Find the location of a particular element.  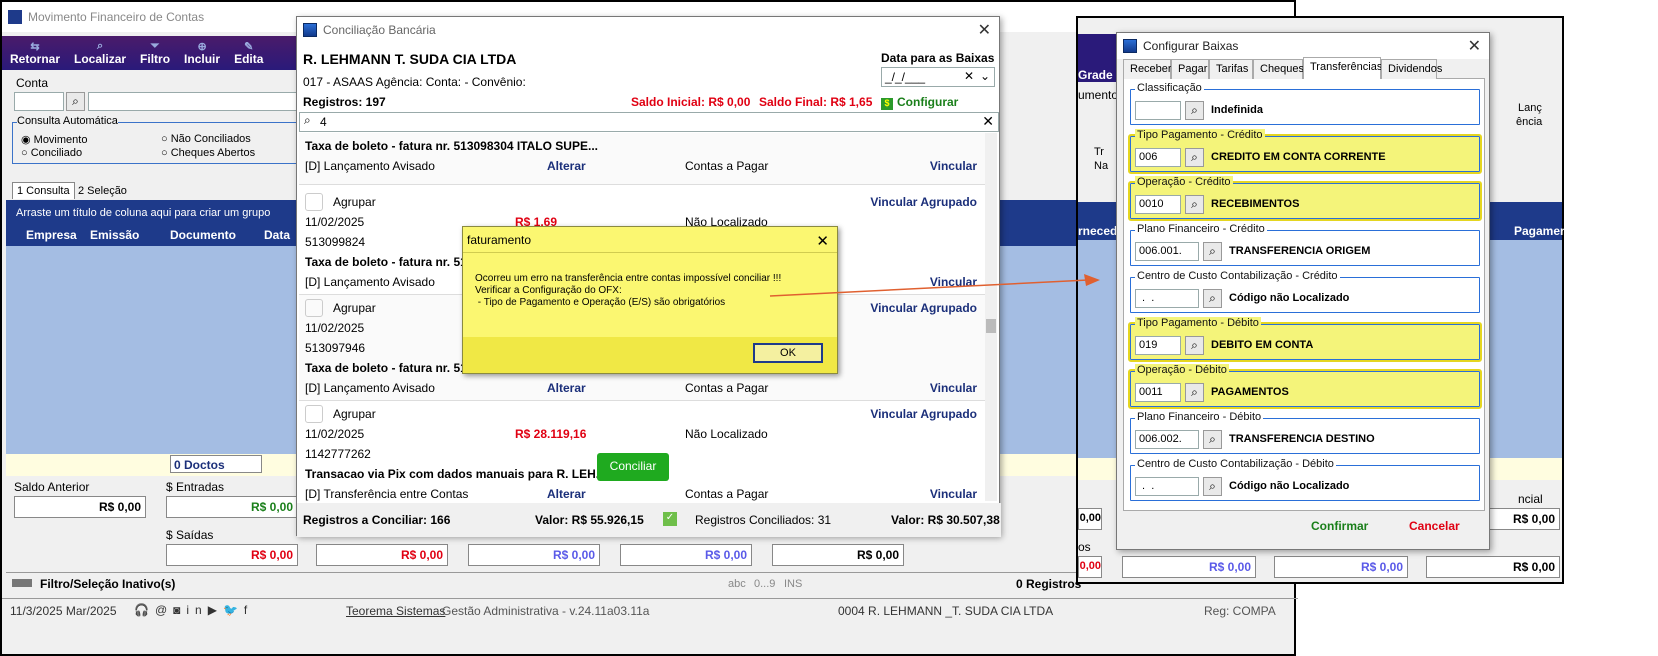

footer-company: Teorema Sistemas is located at coordinates (395, 611).